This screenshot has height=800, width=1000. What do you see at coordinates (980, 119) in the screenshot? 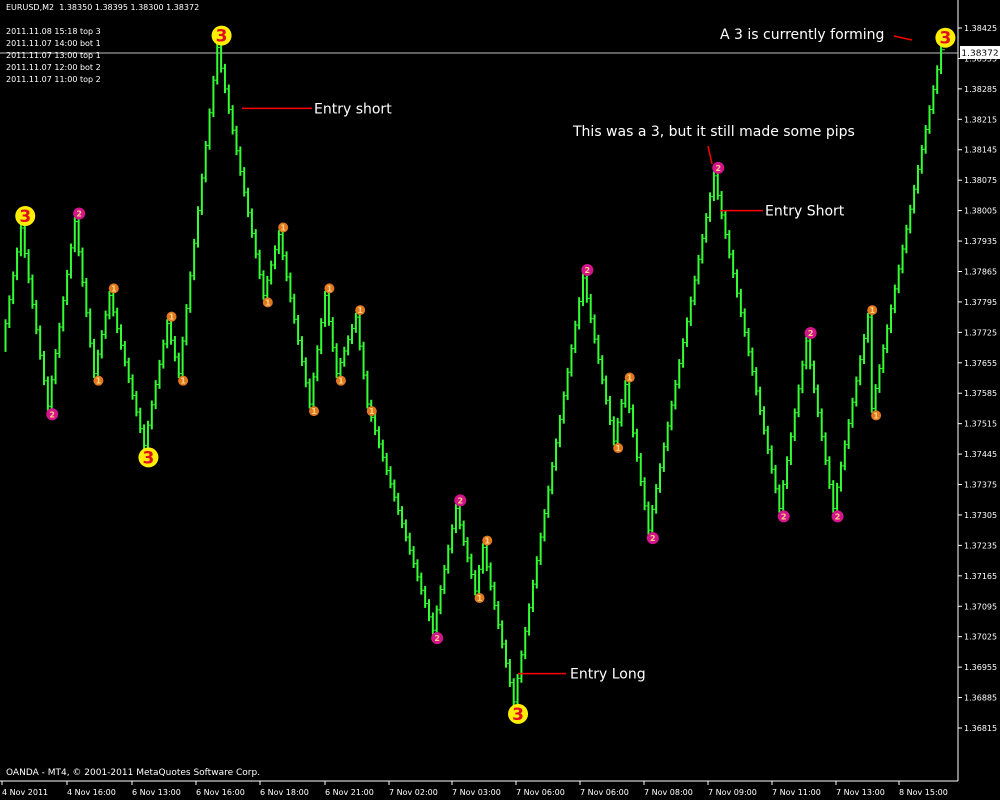
I see `y-tick-label: 1.38215` at bounding box center [980, 119].